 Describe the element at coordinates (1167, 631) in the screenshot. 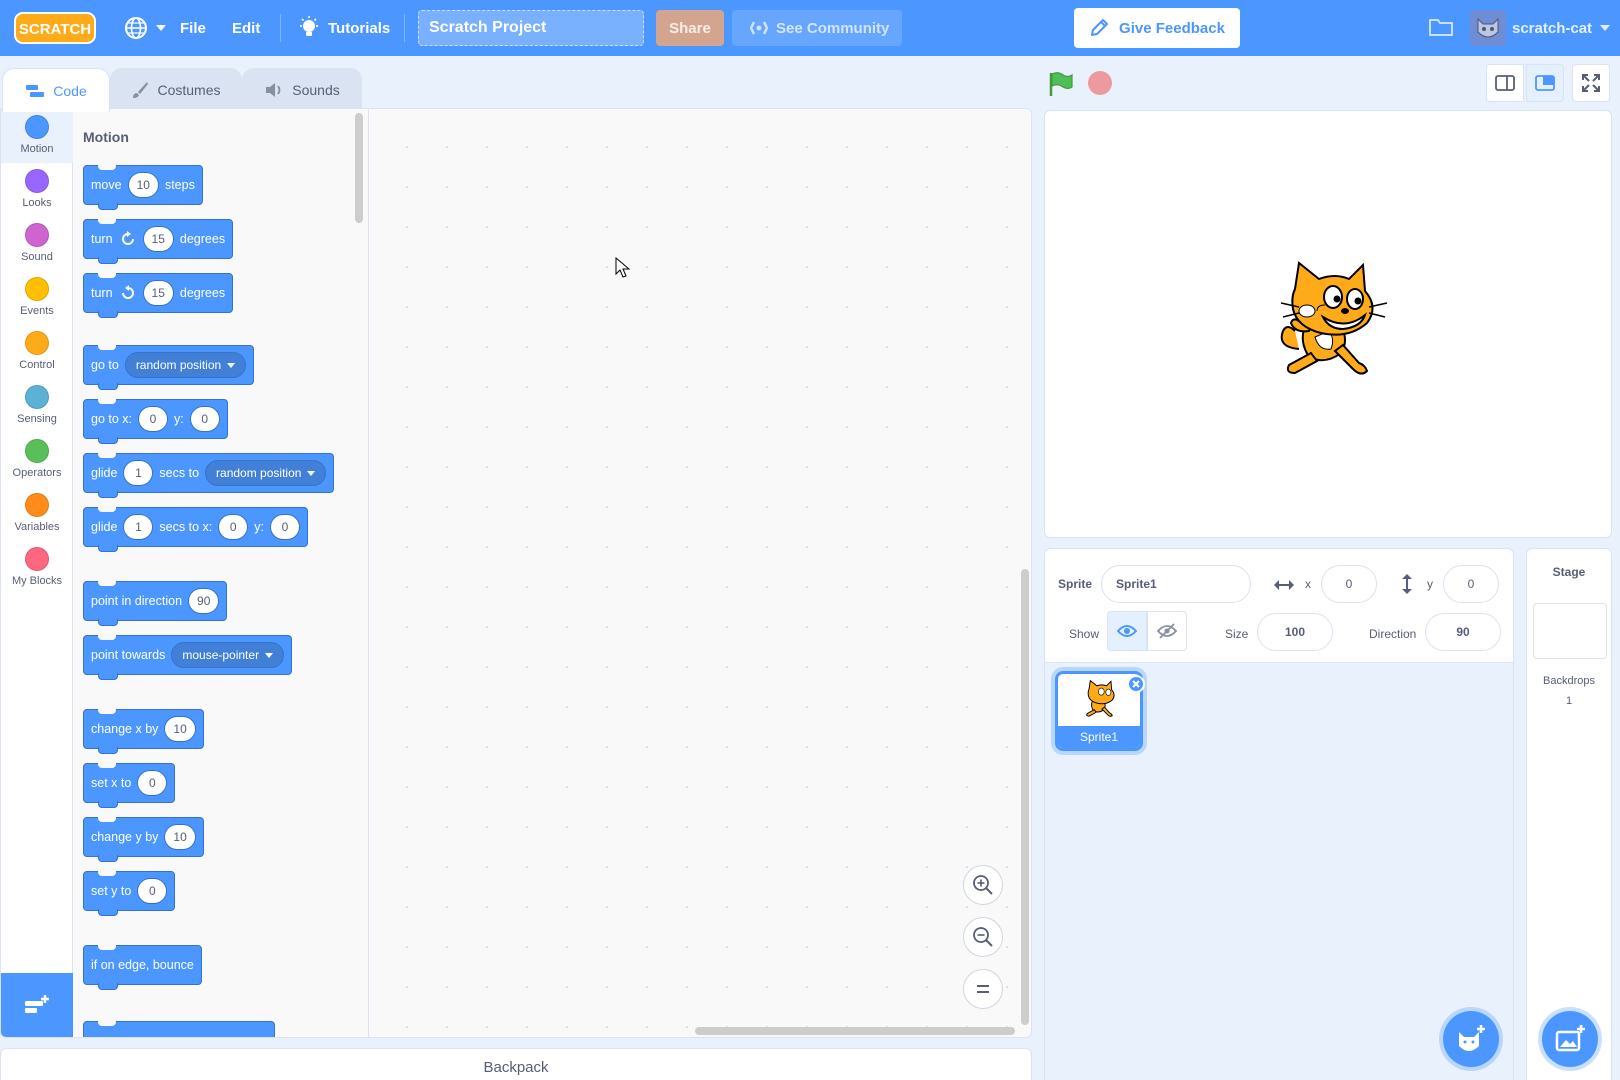

I see `hide-sprite-button` at that location.